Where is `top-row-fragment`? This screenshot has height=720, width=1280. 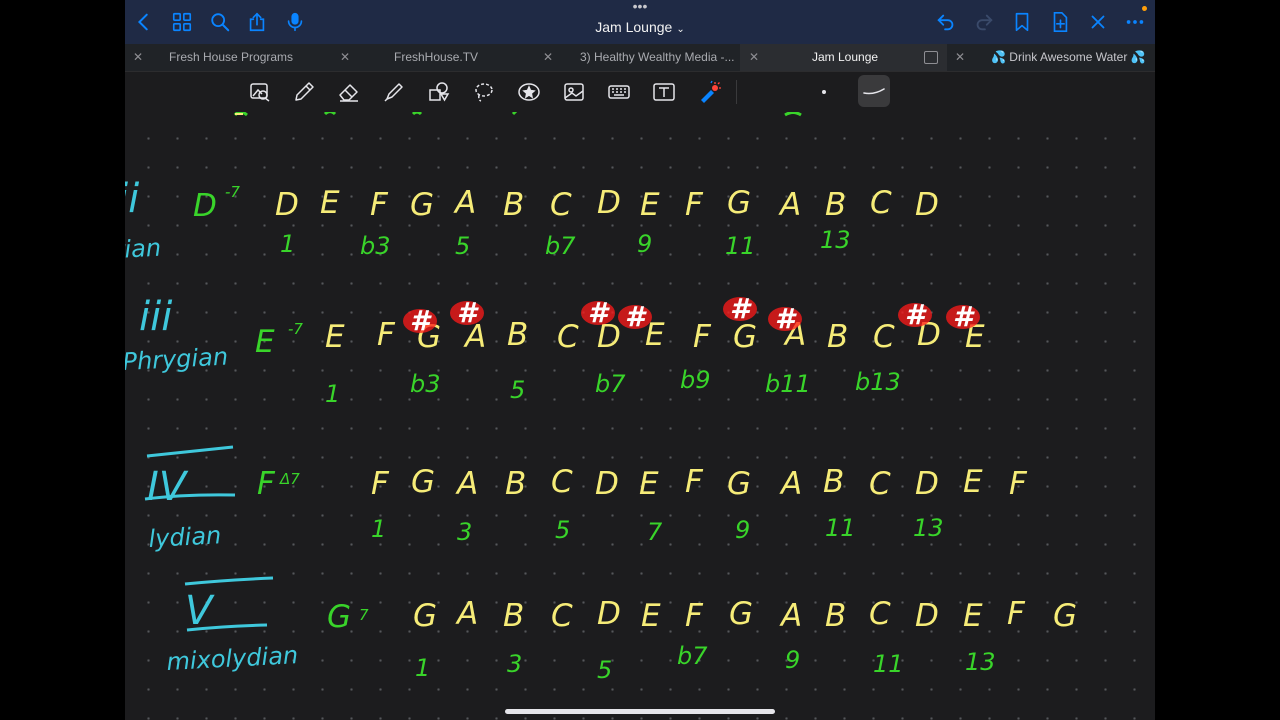 top-row-fragment is located at coordinates (517, 114).